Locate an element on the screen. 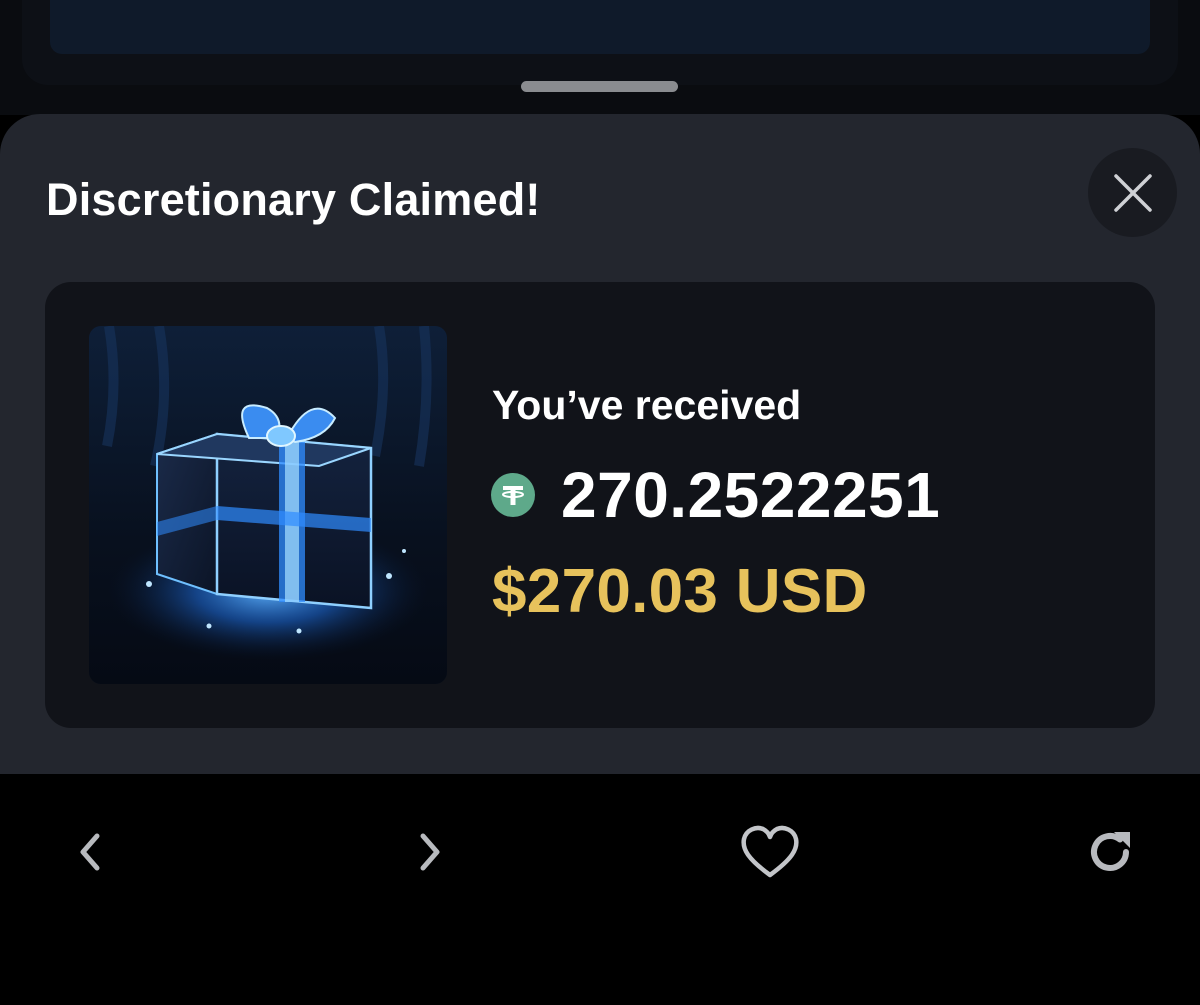 The width and height of the screenshot is (1200, 1005). close-icon is located at coordinates (1132, 192).